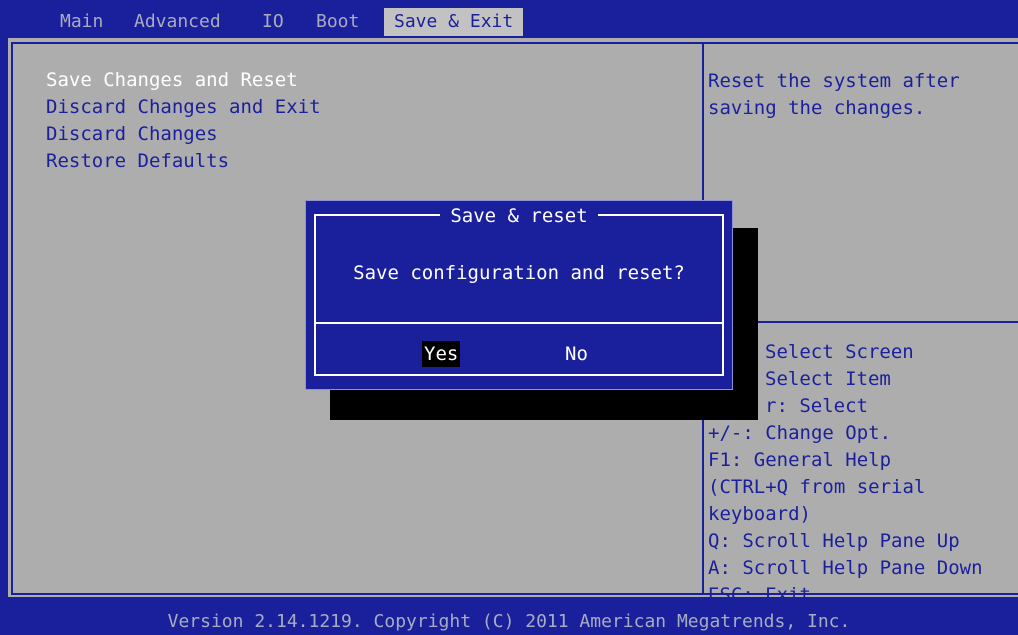 The width and height of the screenshot is (1018, 635). What do you see at coordinates (845, 568) in the screenshot?
I see `key-scroll-down: A: Scroll Help Pane Down` at bounding box center [845, 568].